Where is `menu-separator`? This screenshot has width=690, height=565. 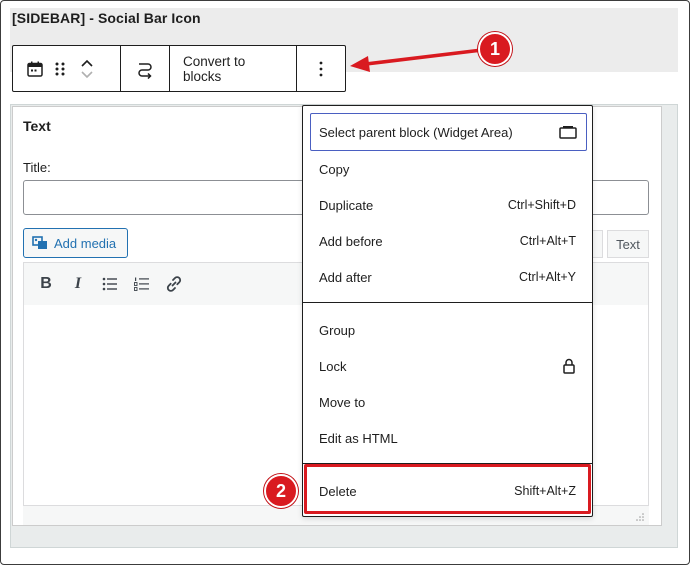 menu-separator is located at coordinates (447, 302).